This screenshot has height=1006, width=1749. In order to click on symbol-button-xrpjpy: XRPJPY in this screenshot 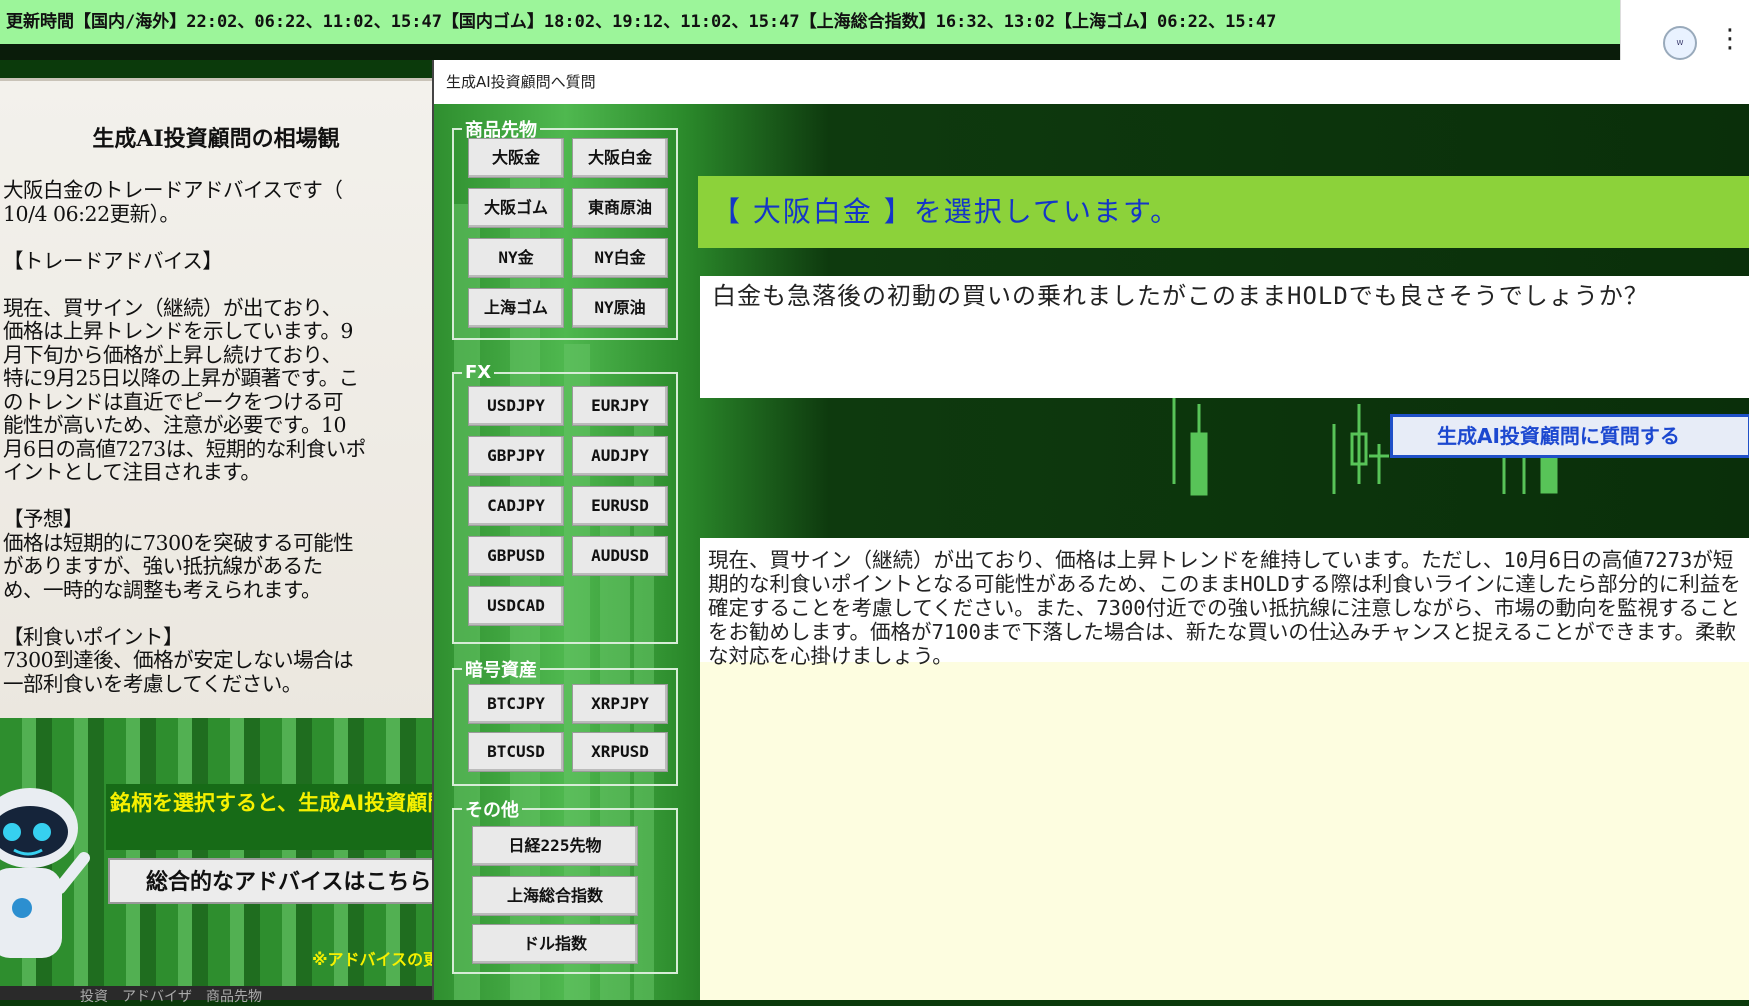, I will do `click(620, 704)`.